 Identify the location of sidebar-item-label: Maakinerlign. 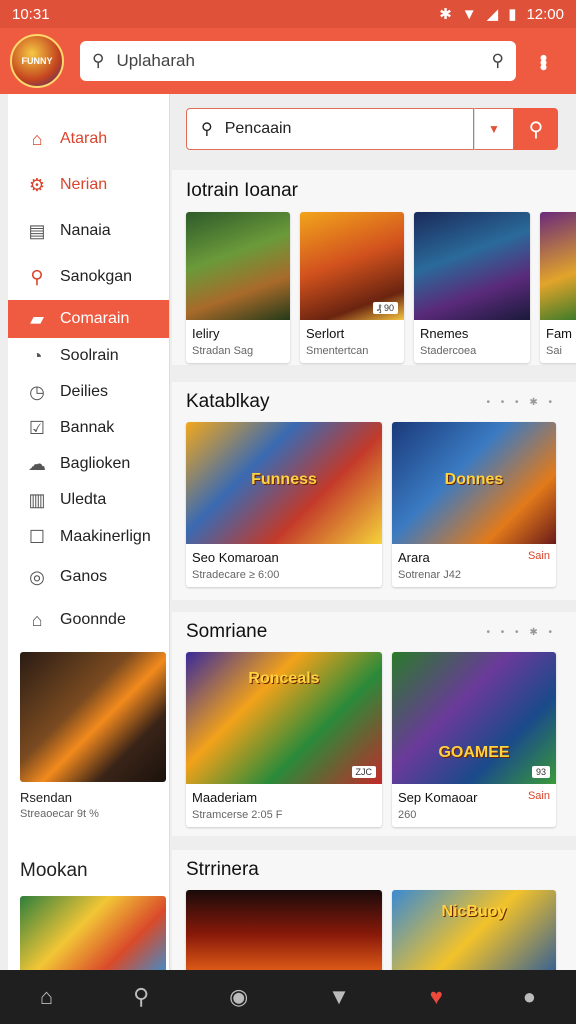
(105, 536).